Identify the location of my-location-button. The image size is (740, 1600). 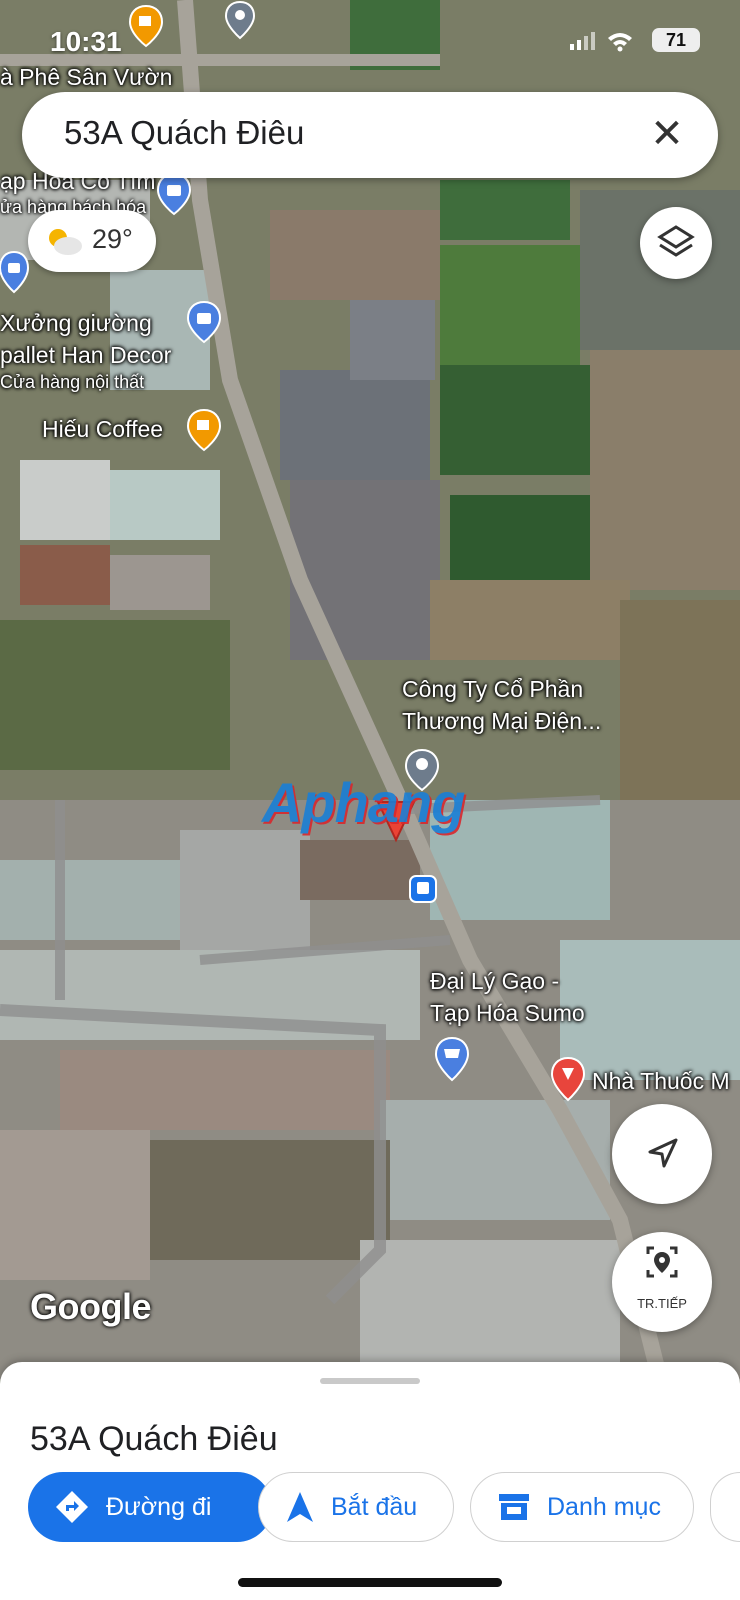
(662, 1154).